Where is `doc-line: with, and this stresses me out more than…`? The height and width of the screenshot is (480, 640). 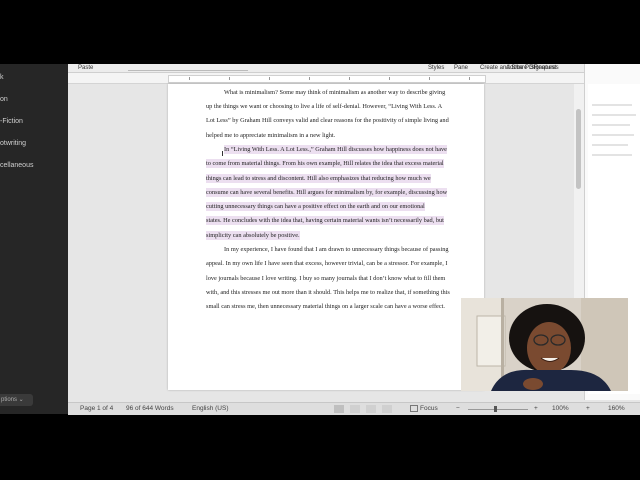 doc-line: with, and this stresses me out more than… is located at coordinates (328, 292).